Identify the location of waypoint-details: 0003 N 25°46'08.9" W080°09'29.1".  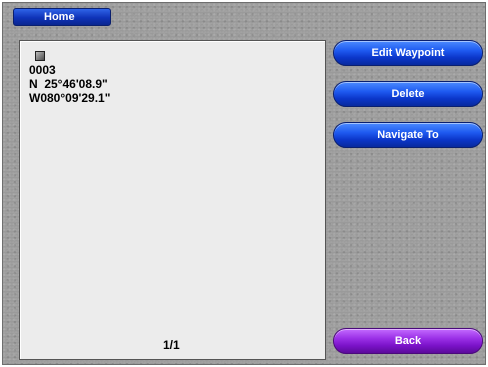
(69, 84).